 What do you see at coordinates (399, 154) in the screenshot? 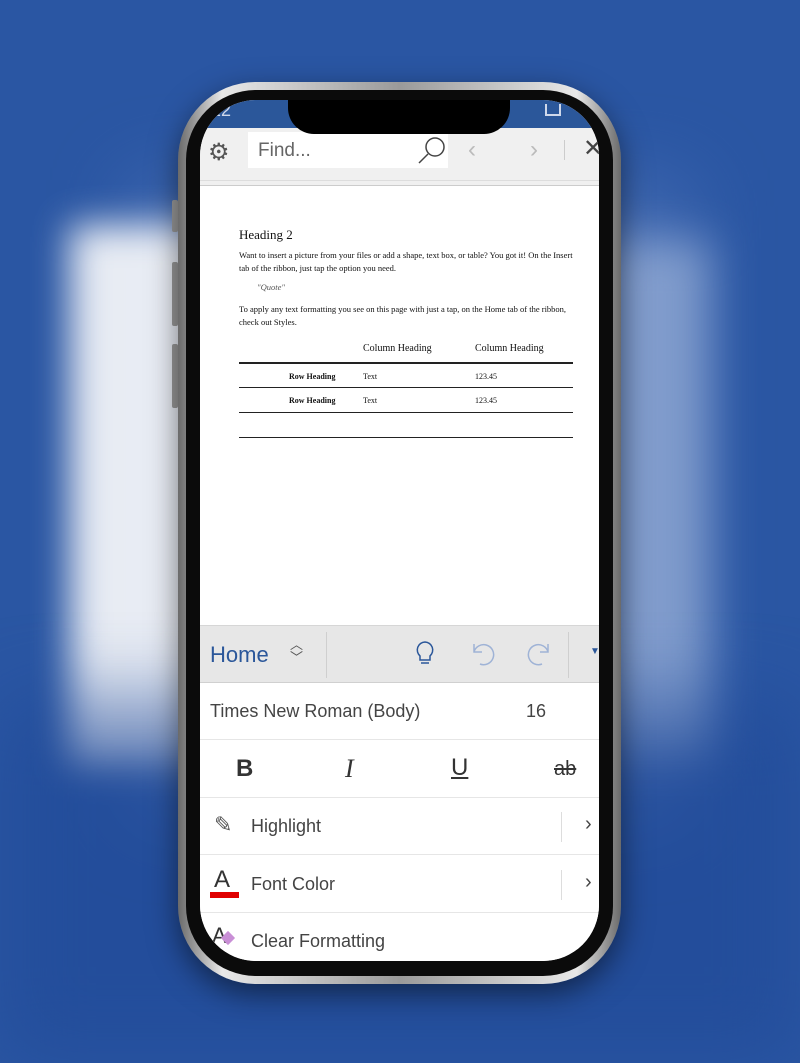
I see `find-bar: ⚙ Find... ‹ › ✕` at bounding box center [399, 154].